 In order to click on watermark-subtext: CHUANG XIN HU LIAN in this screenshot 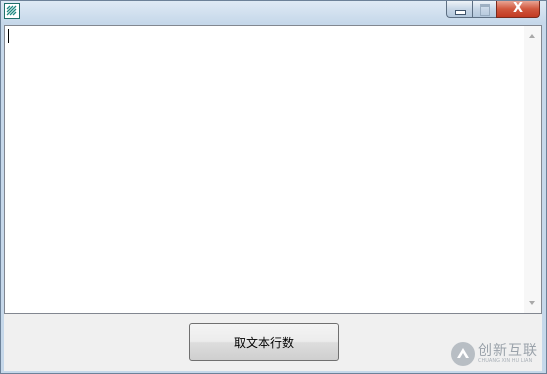, I will do `click(505, 361)`.